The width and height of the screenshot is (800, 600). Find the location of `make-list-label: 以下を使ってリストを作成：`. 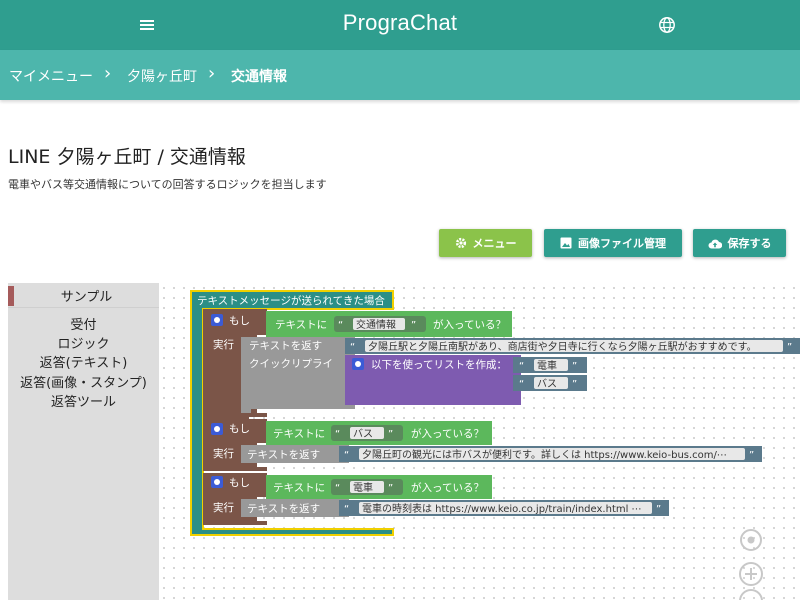

make-list-label: 以下を使ってリストを作成： is located at coordinates (439, 364).